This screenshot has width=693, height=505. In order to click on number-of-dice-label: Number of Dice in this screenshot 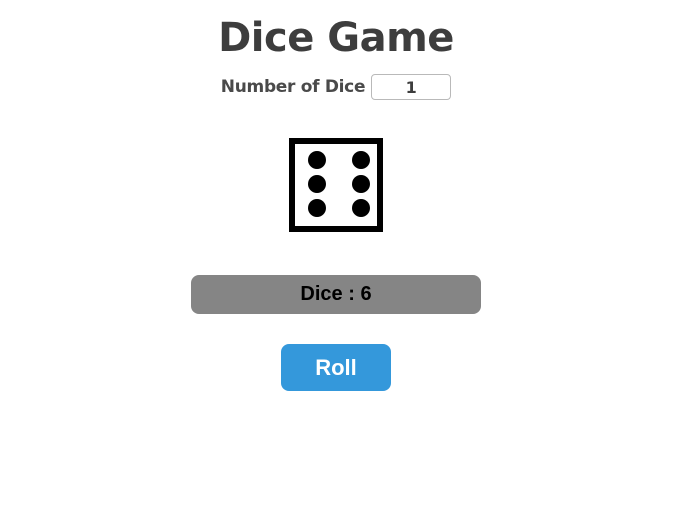, I will do `click(293, 87)`.